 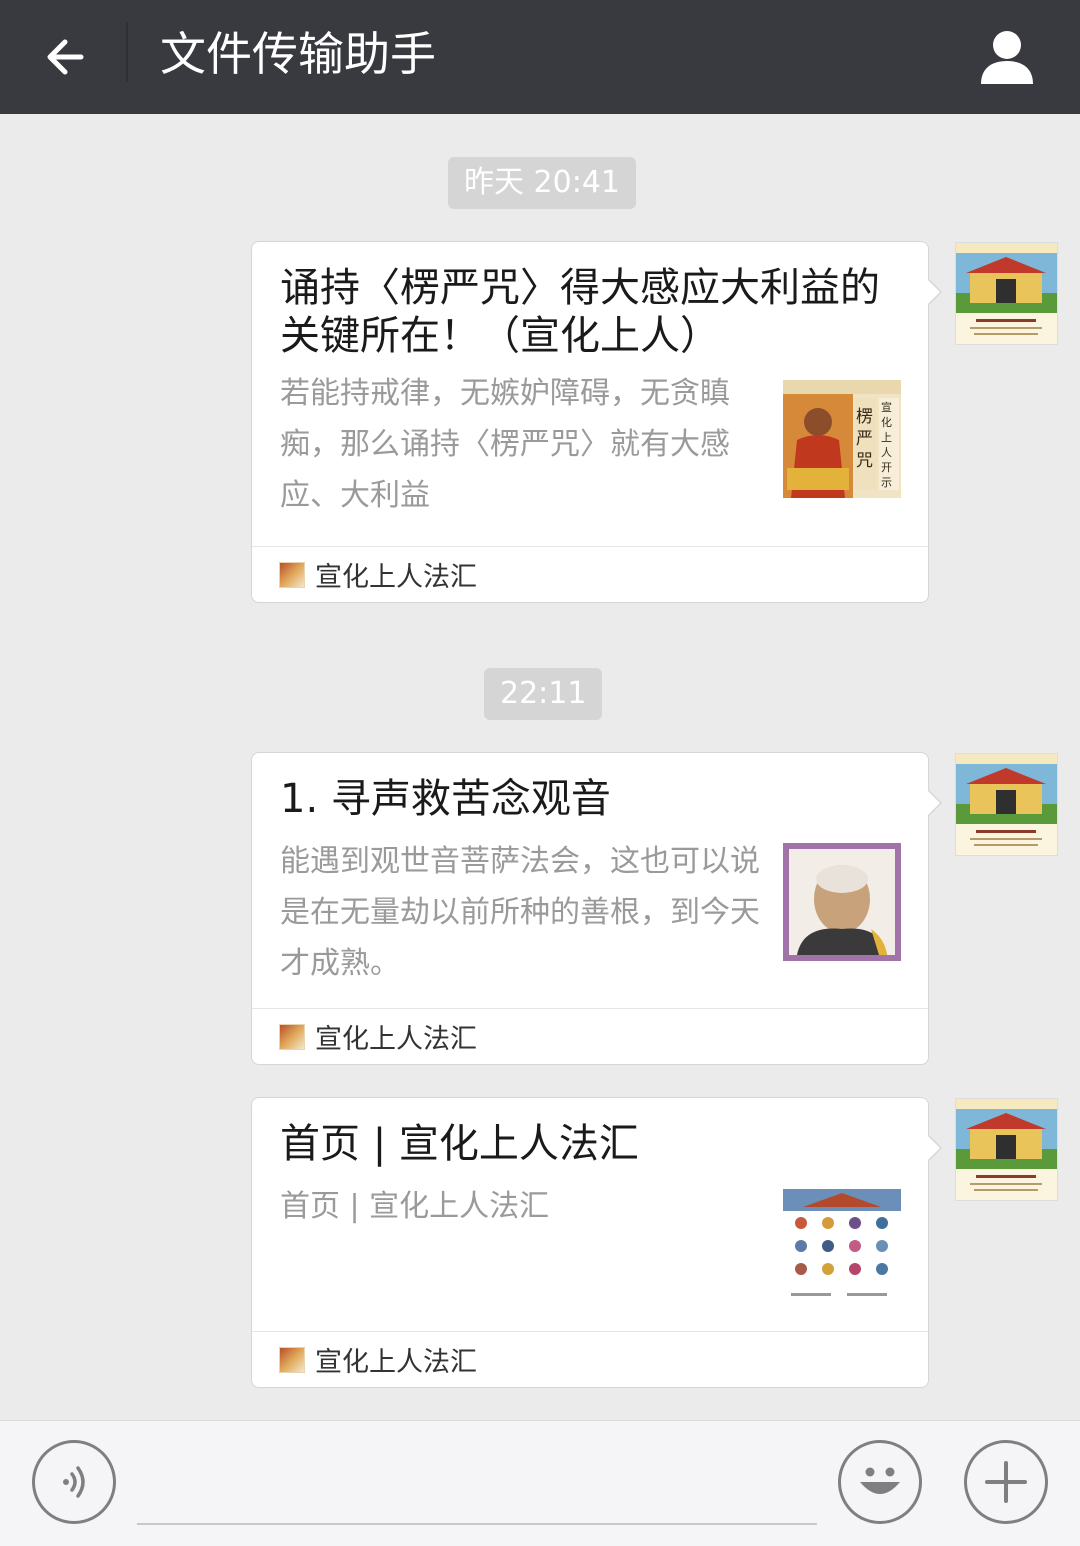 What do you see at coordinates (477, 1524) in the screenshot?
I see `message-input` at bounding box center [477, 1524].